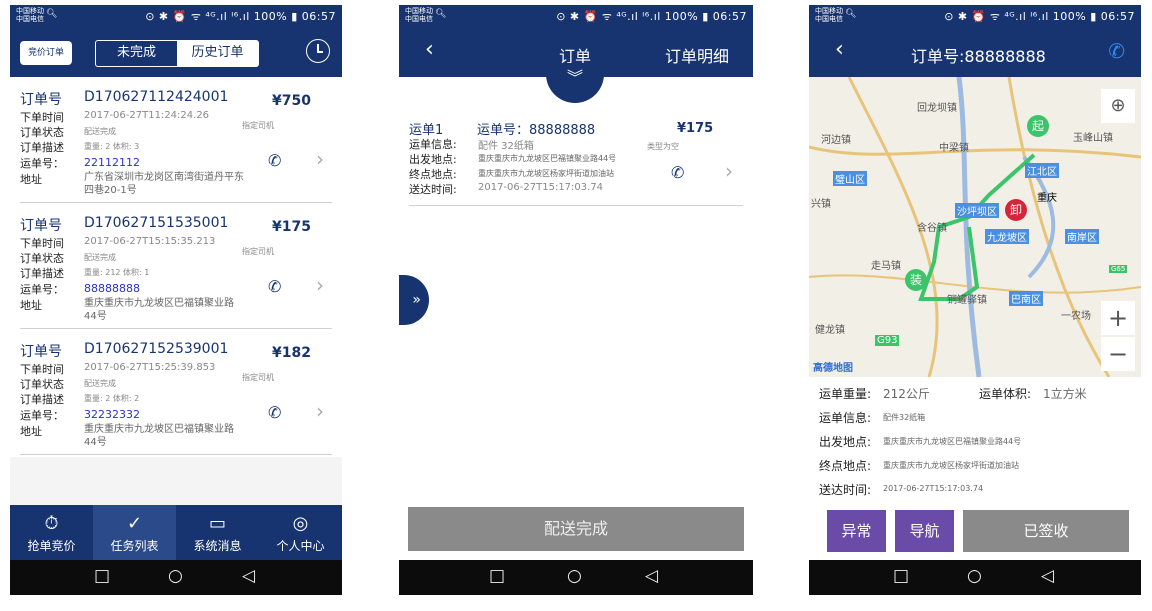 This screenshot has height=611, width=1152. I want to click on waybill-number: 运单号：88888888, so click(536, 130).